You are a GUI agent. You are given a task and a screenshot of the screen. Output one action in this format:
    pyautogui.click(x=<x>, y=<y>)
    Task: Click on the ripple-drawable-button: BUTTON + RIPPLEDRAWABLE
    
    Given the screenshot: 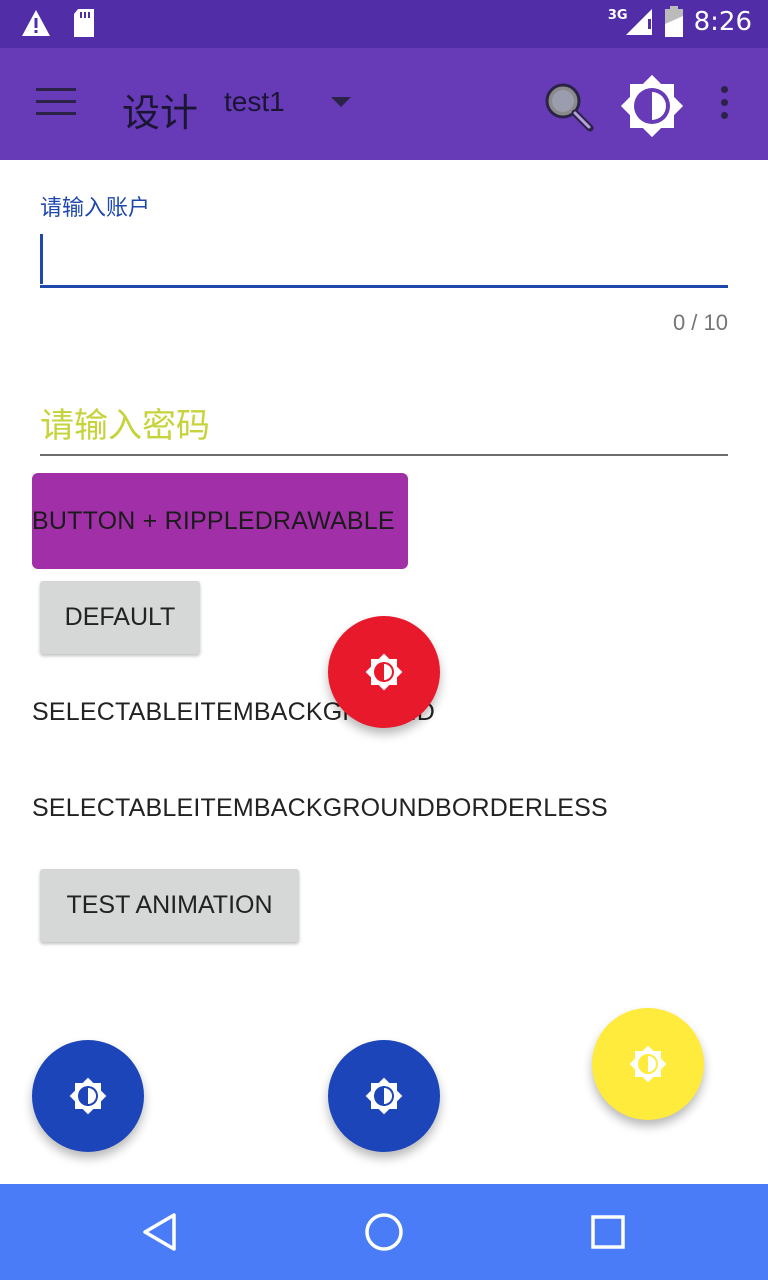 What is the action you would take?
    pyautogui.click(x=220, y=521)
    